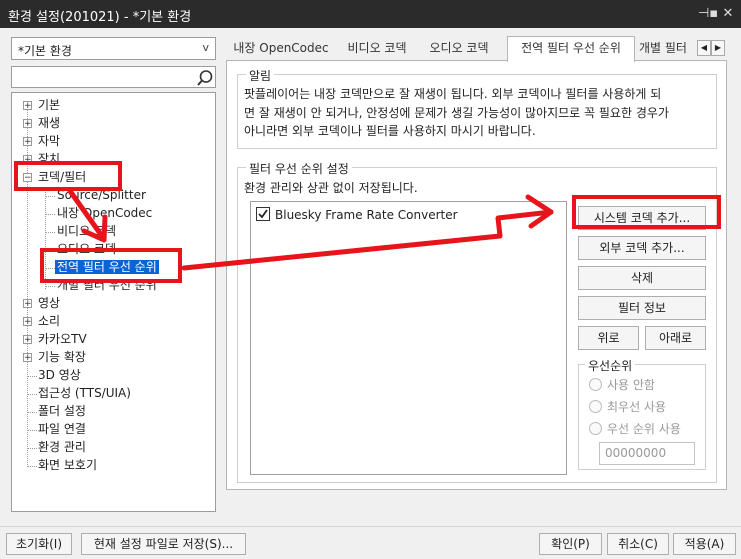 The width and height of the screenshot is (741, 559). Describe the element at coordinates (104, 213) in the screenshot. I see `tree-item-builtin-opencodec: 내장 OpenCodec` at that location.